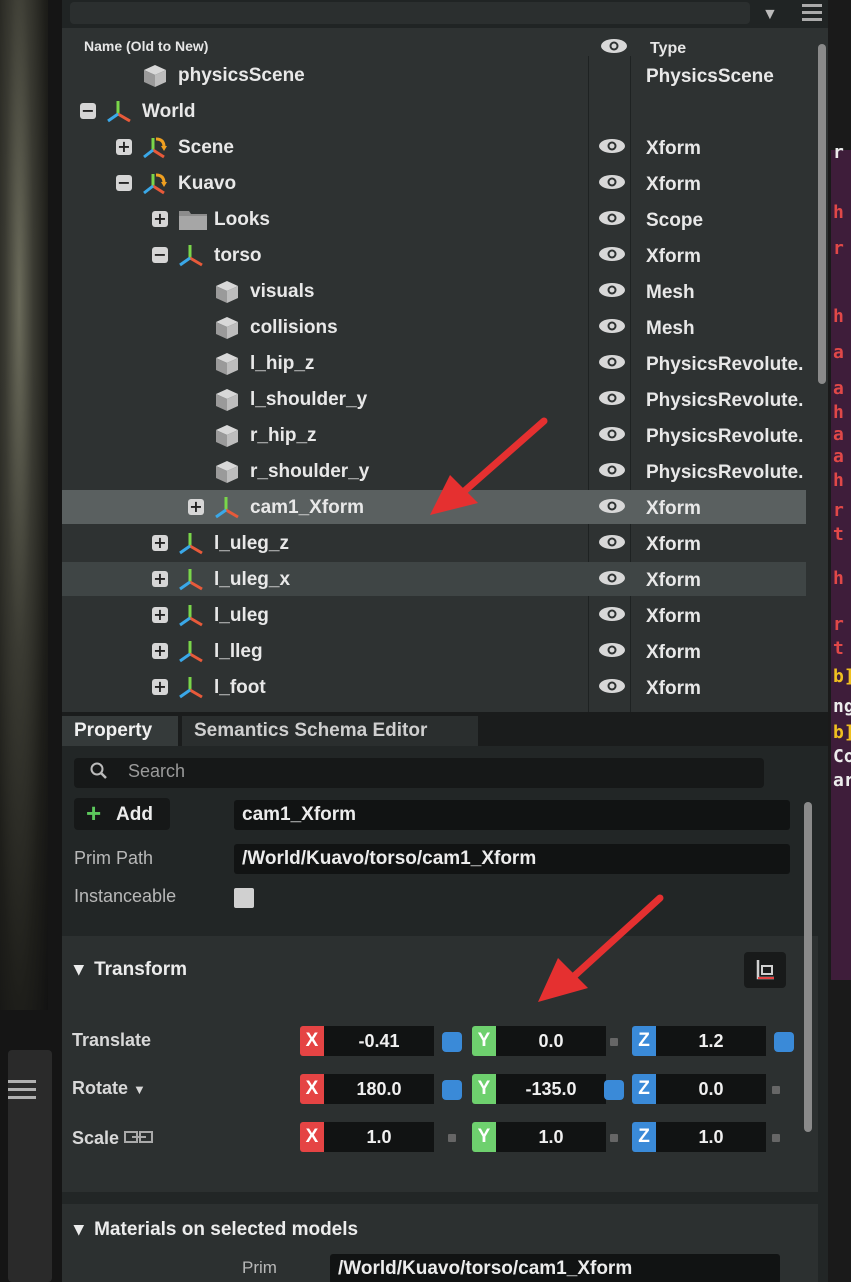  I want to click on rotate-z-key, so click(776, 1090).